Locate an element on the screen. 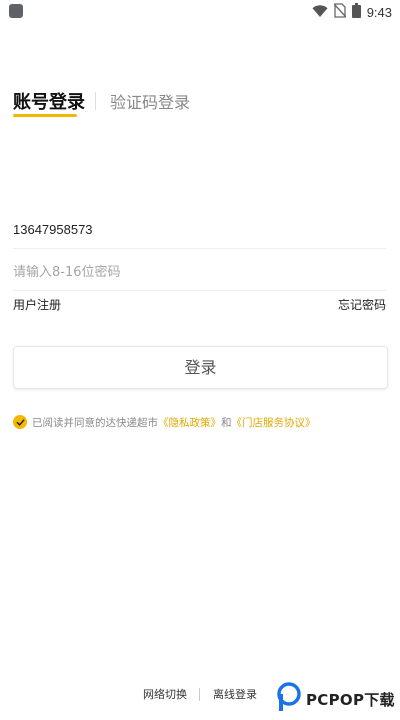 The image size is (400, 720). wifi-icon is located at coordinates (320, 12).